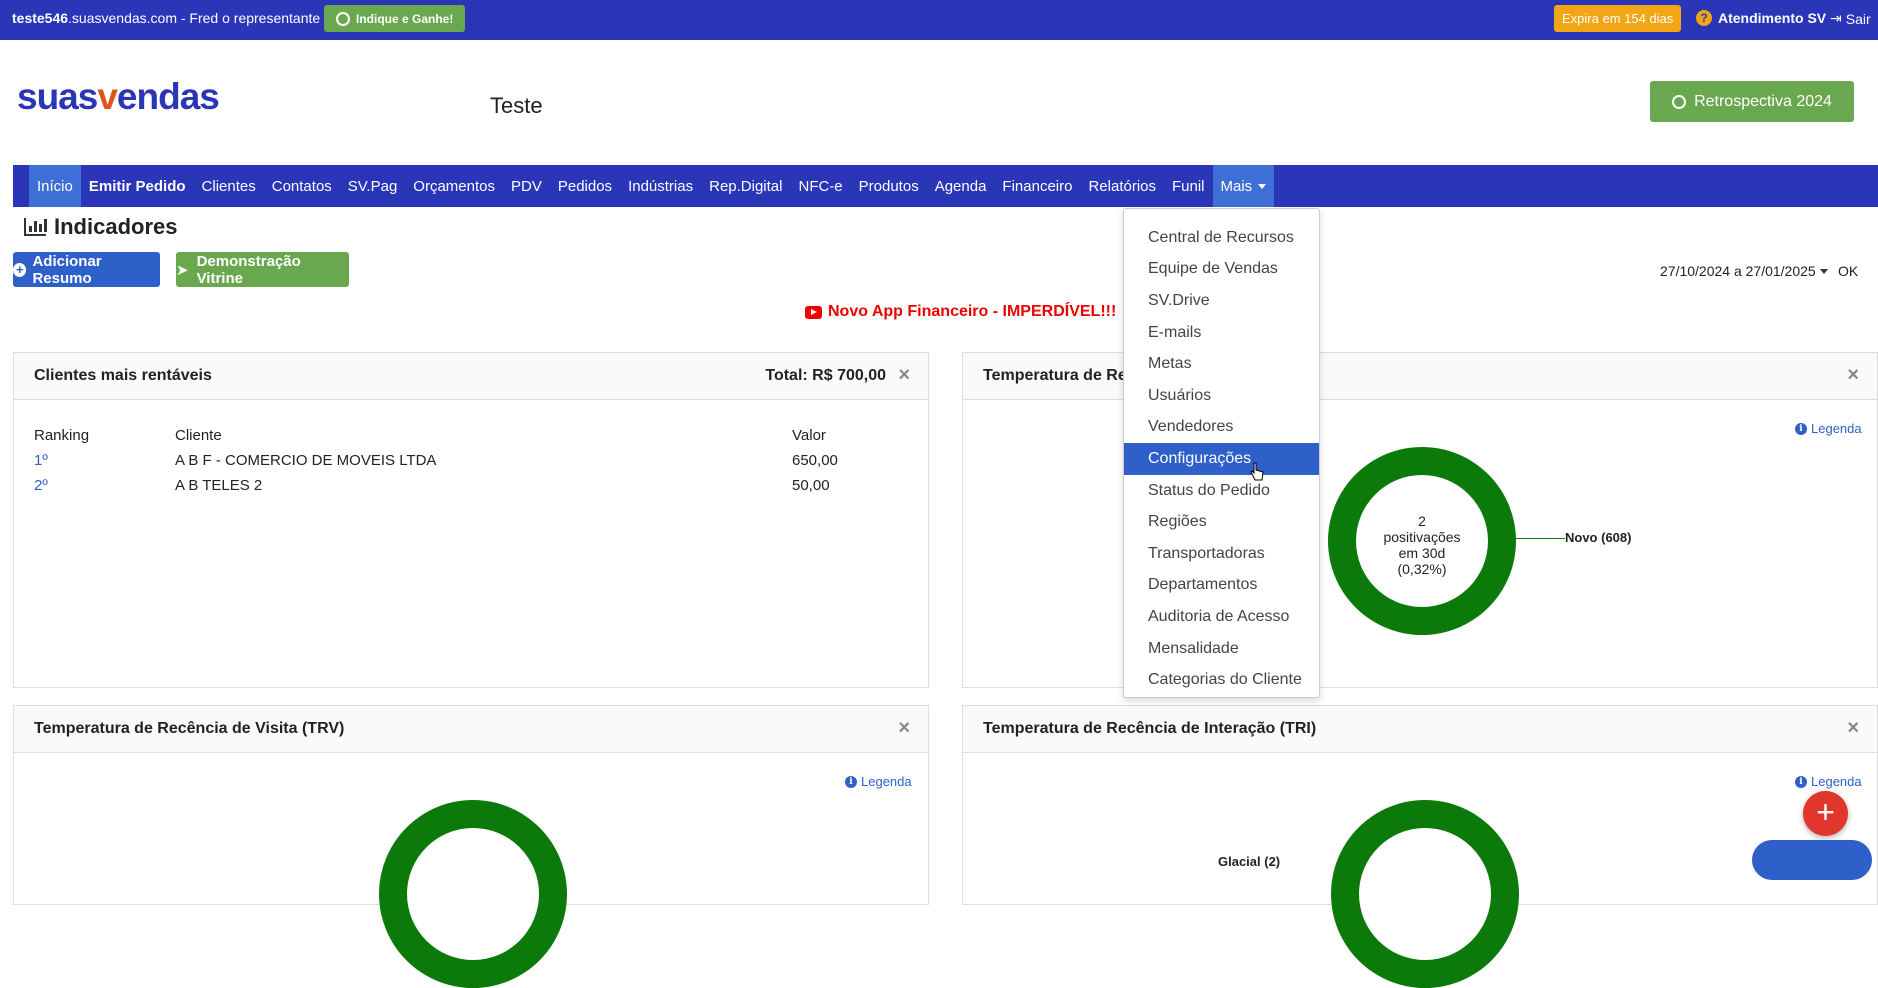 The image size is (1878, 988). I want to click on menu-item-sv-drive: SV.Drive, so click(1221, 301).